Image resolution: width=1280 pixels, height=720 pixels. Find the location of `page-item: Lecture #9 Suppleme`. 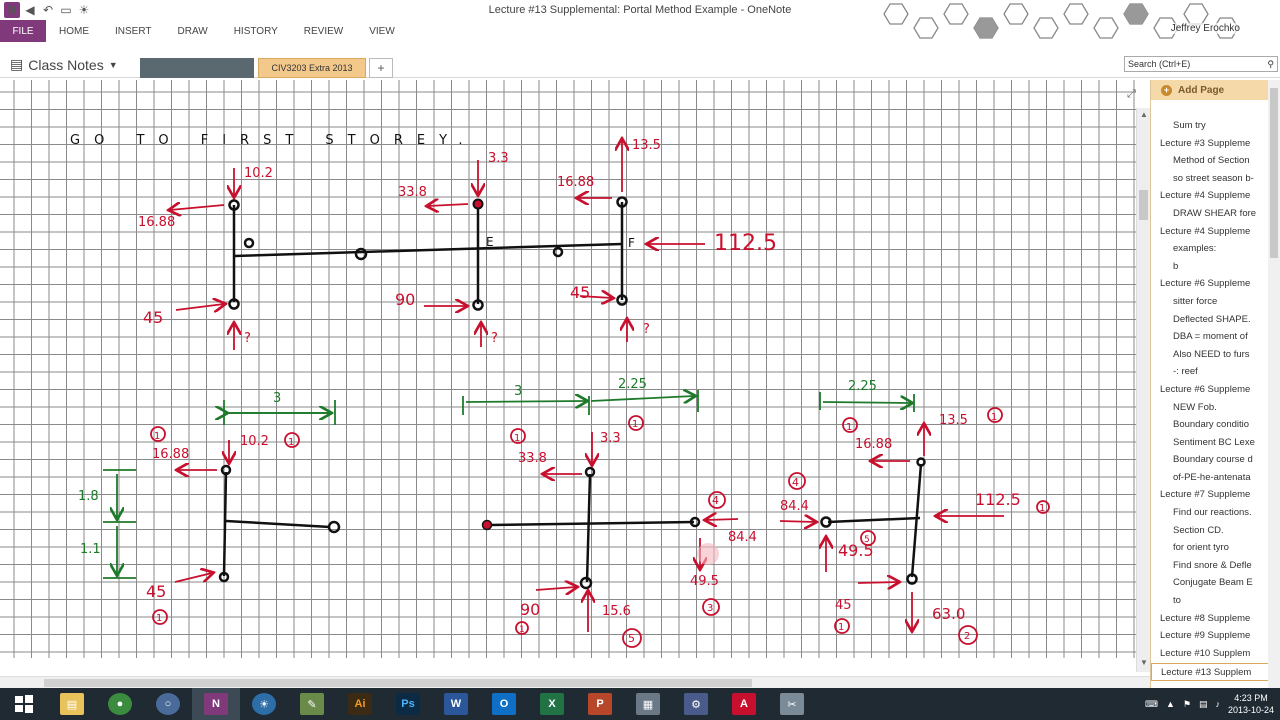

page-item: Lecture #9 Suppleme is located at coordinates (1210, 636).